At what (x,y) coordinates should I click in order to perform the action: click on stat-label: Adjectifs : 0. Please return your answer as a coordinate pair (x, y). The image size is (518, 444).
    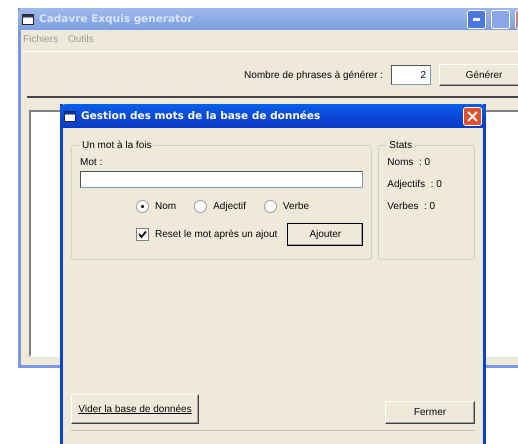
    Looking at the image, I should click on (415, 184).